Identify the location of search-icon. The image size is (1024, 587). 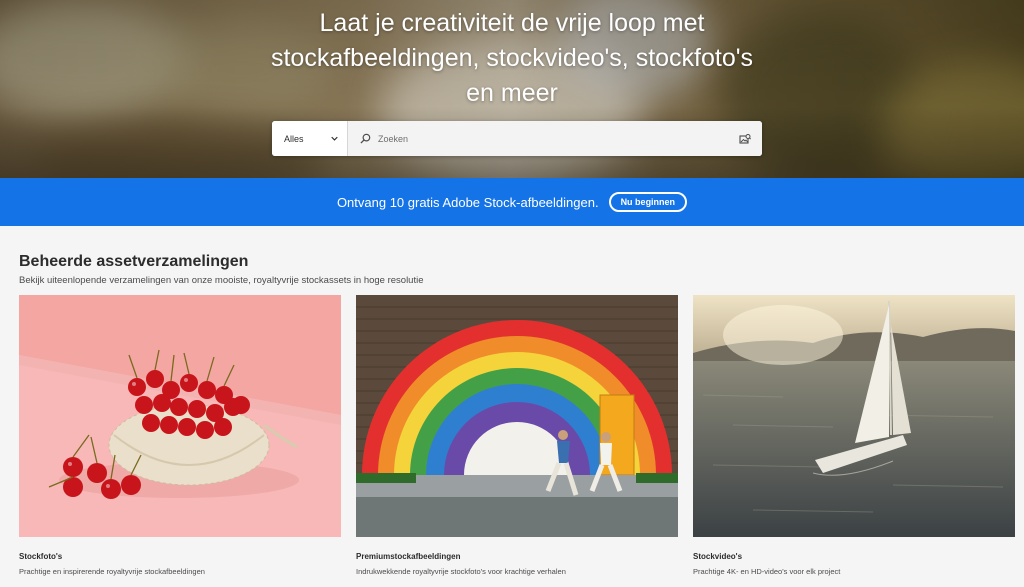
(365, 138).